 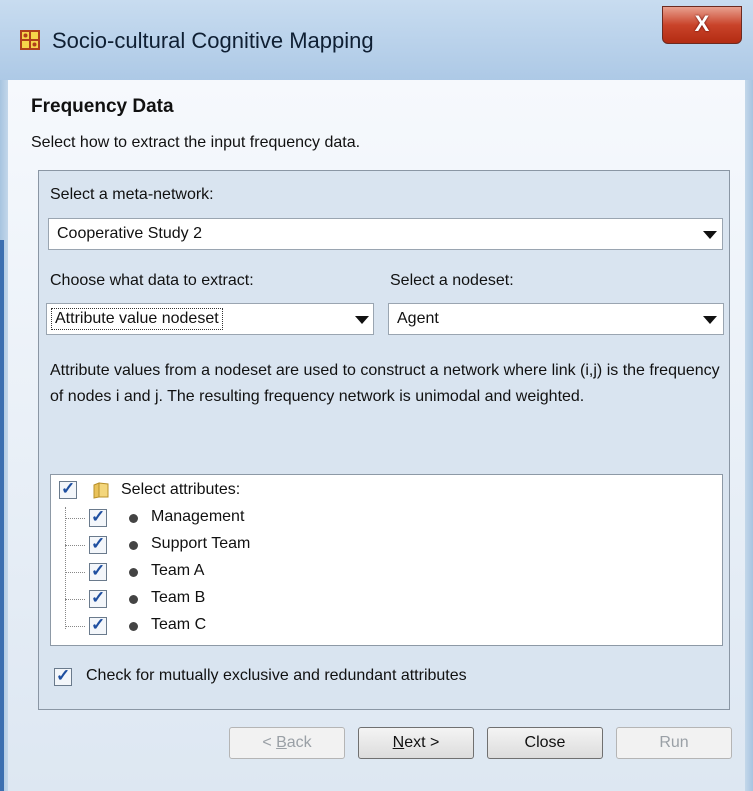 What do you see at coordinates (281, 742) in the screenshot?
I see `back-mnemonic: B` at bounding box center [281, 742].